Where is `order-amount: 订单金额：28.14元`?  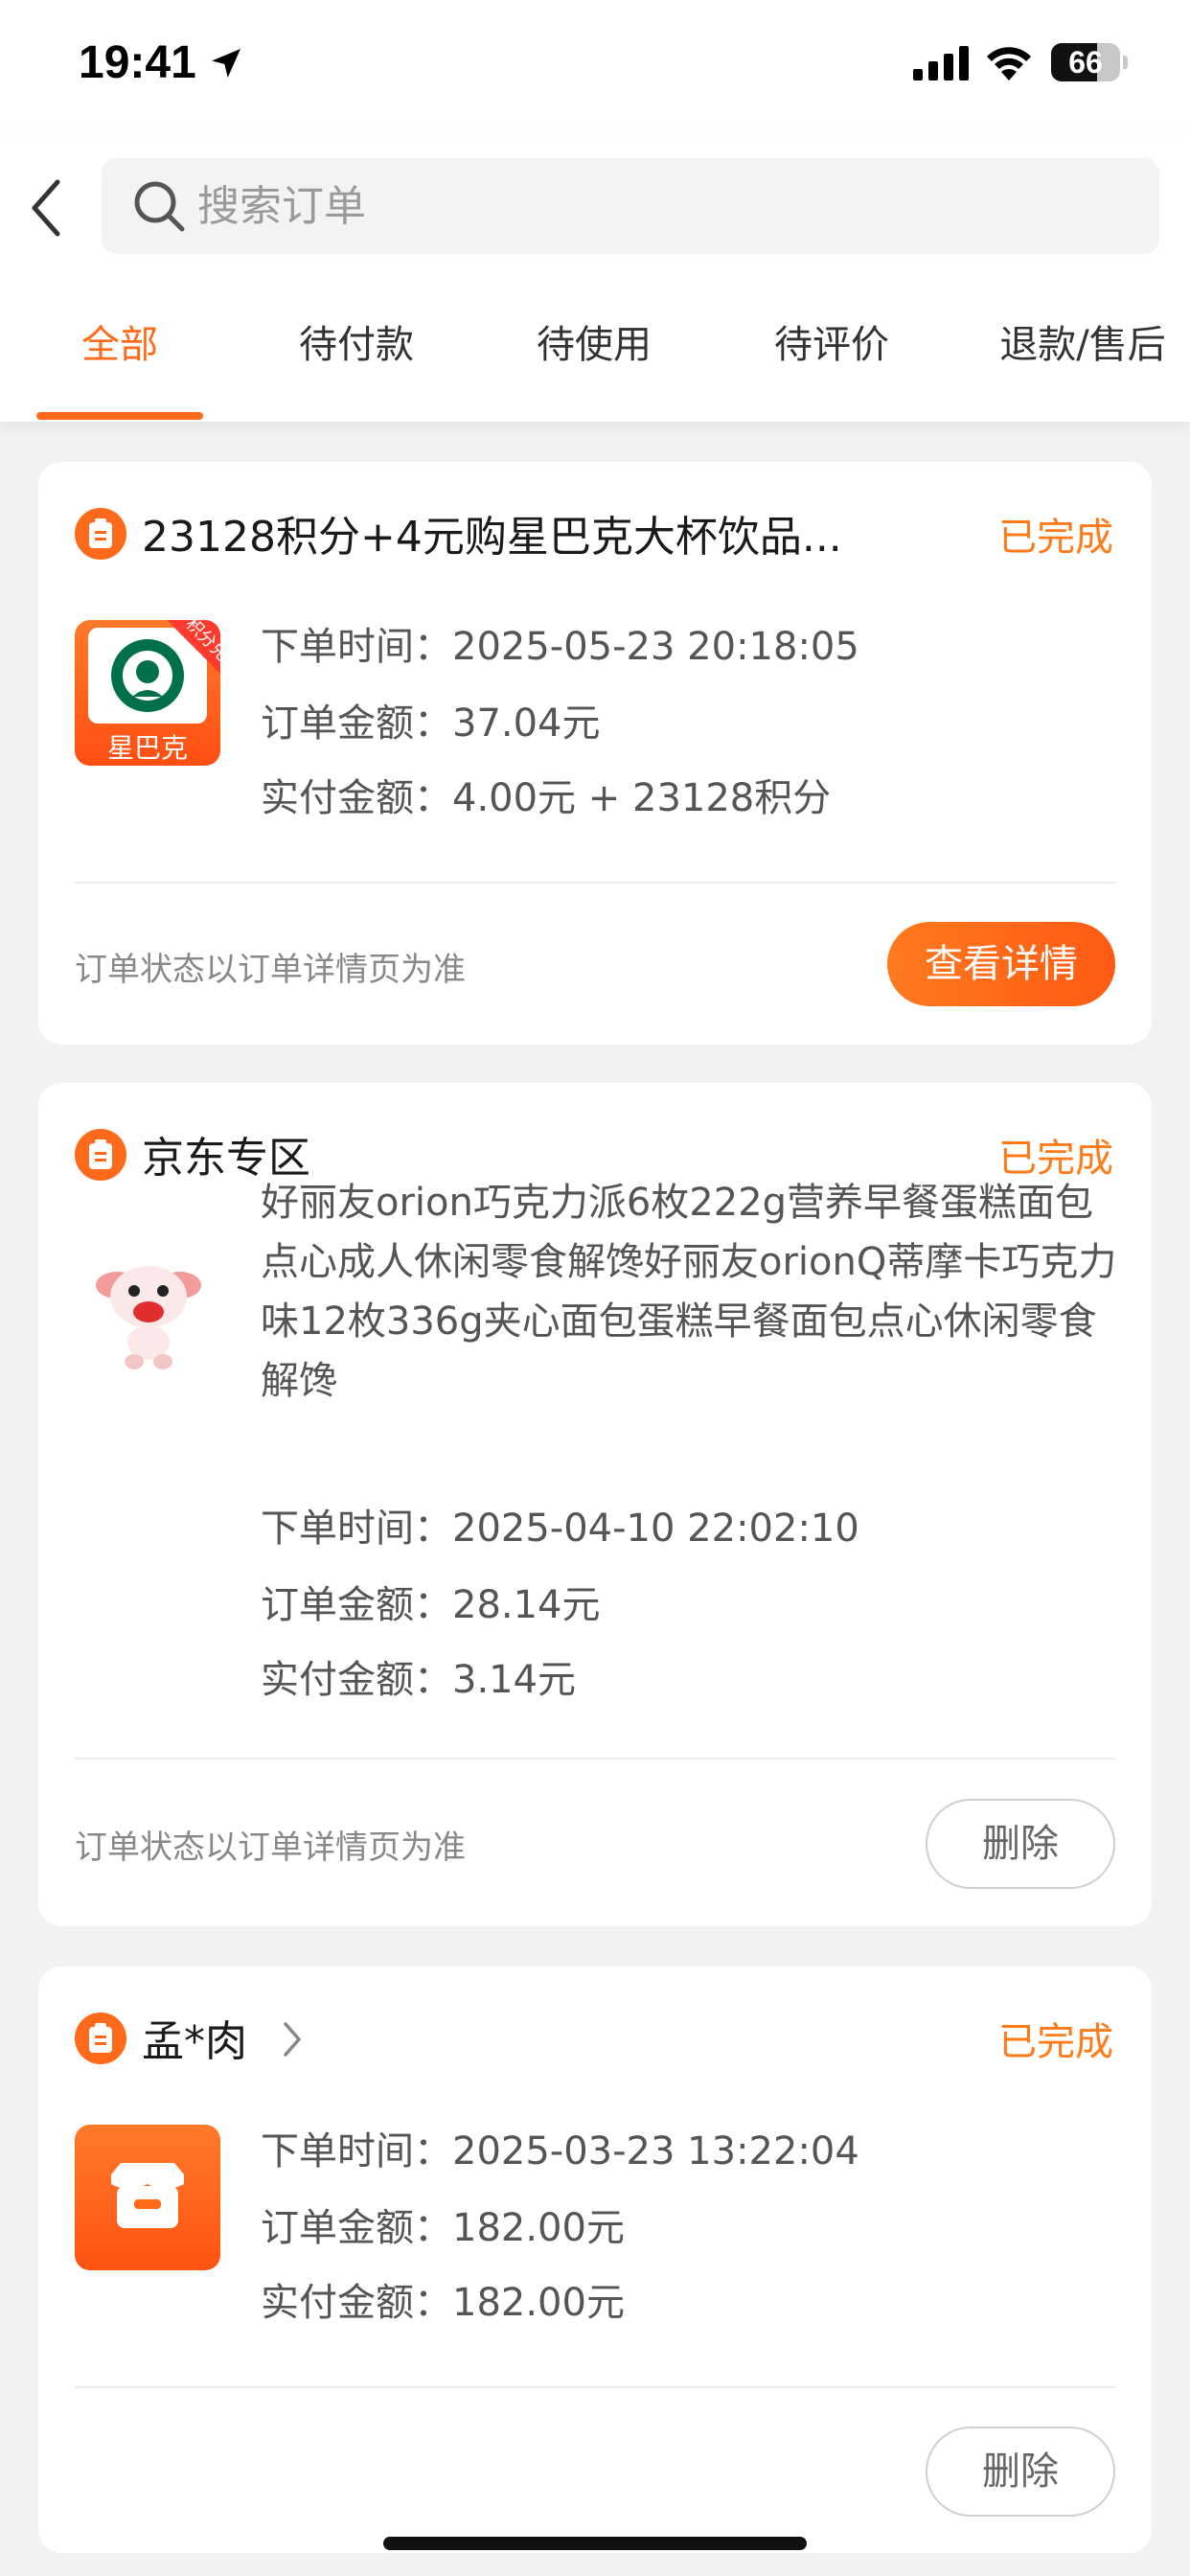 order-amount: 订单金额：28.14元 is located at coordinates (431, 1605).